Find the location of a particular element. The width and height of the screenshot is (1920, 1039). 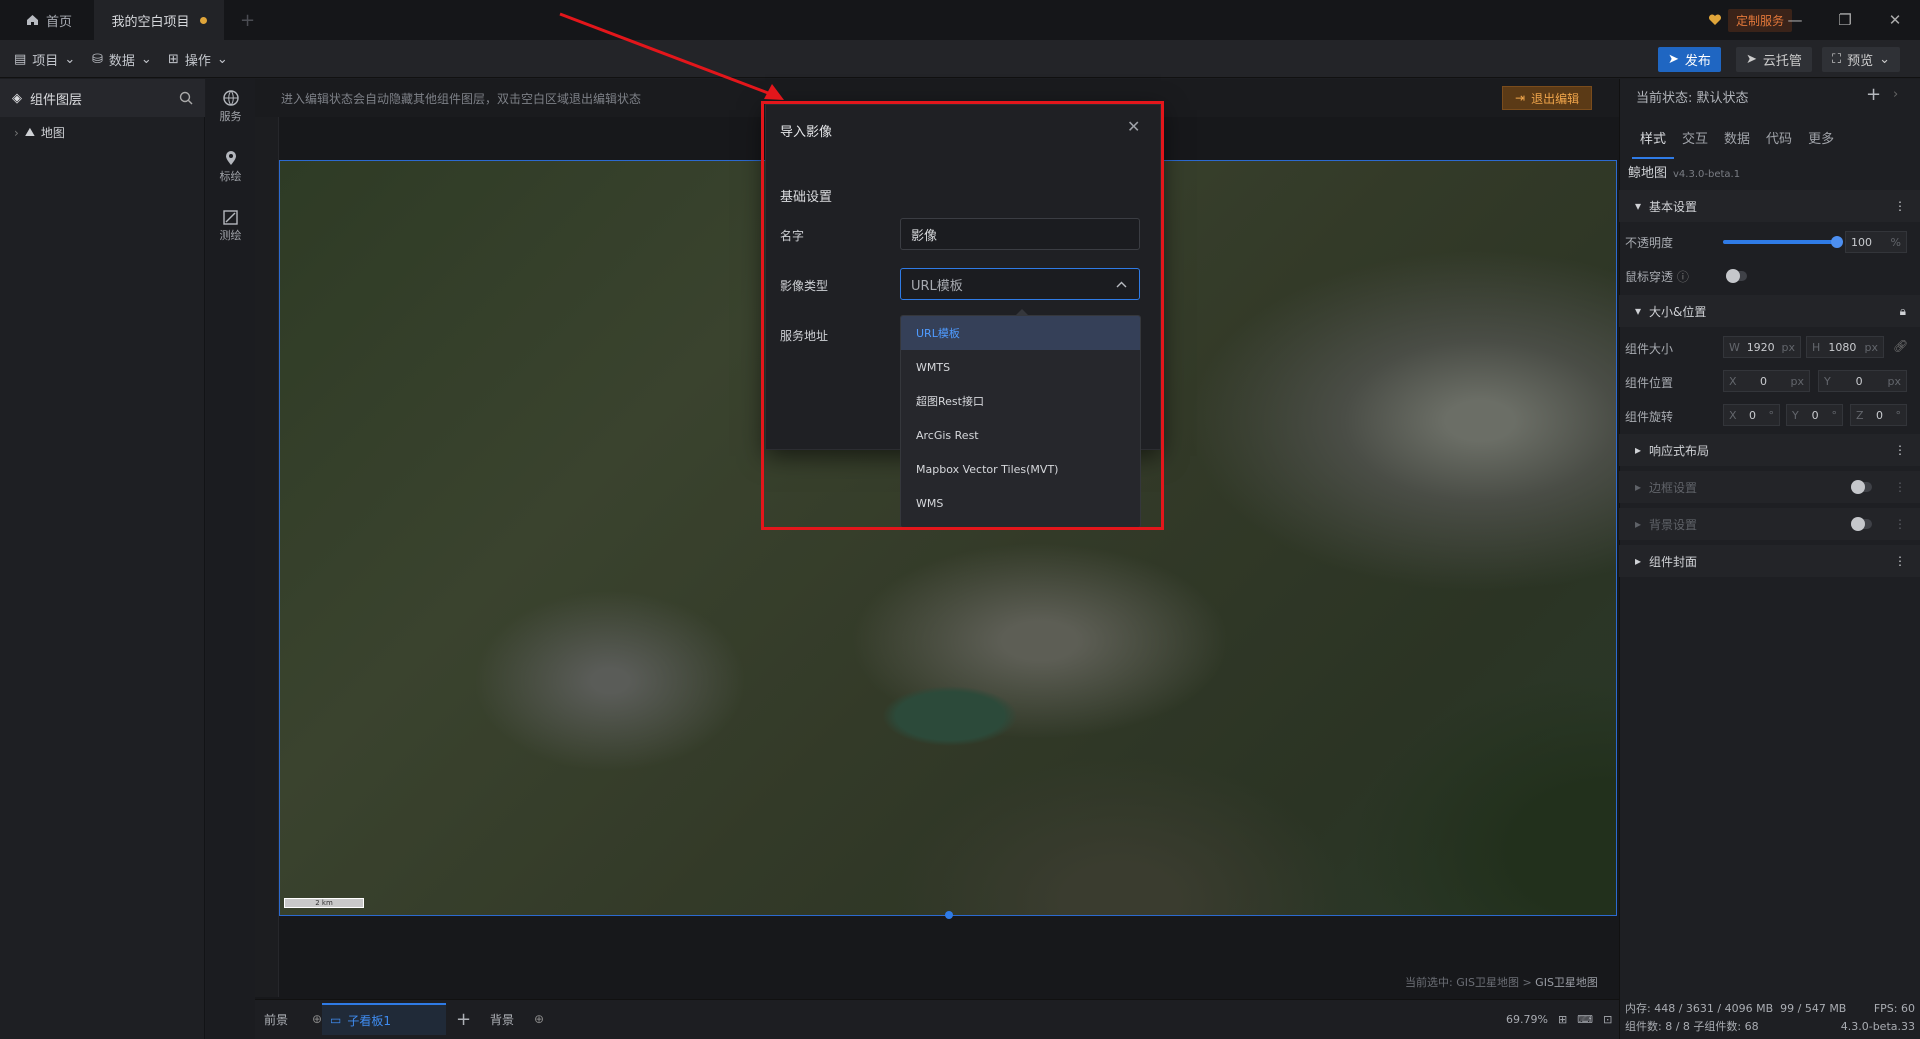

property-tabs: 样式 交互 数据 代码 更多 is located at coordinates (1737, 141).